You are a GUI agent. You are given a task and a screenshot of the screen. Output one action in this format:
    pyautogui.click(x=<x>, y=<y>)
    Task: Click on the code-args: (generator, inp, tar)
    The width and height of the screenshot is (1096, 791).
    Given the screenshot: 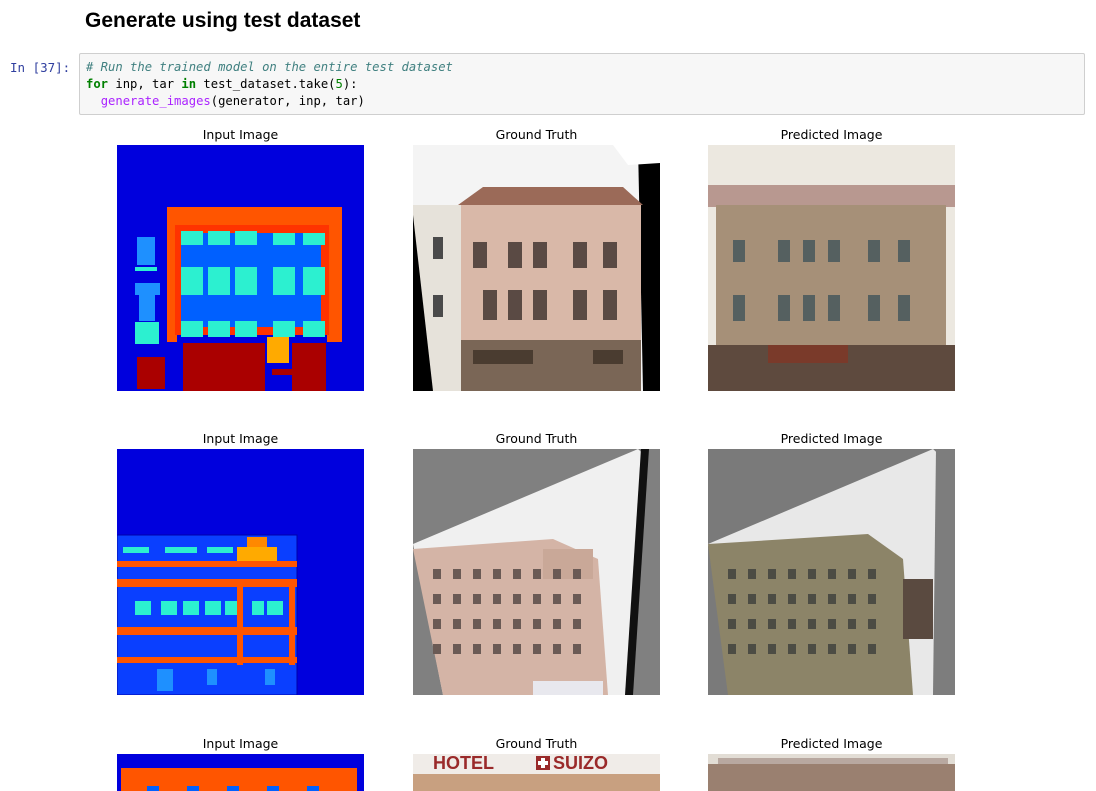 What is the action you would take?
    pyautogui.click(x=287, y=101)
    